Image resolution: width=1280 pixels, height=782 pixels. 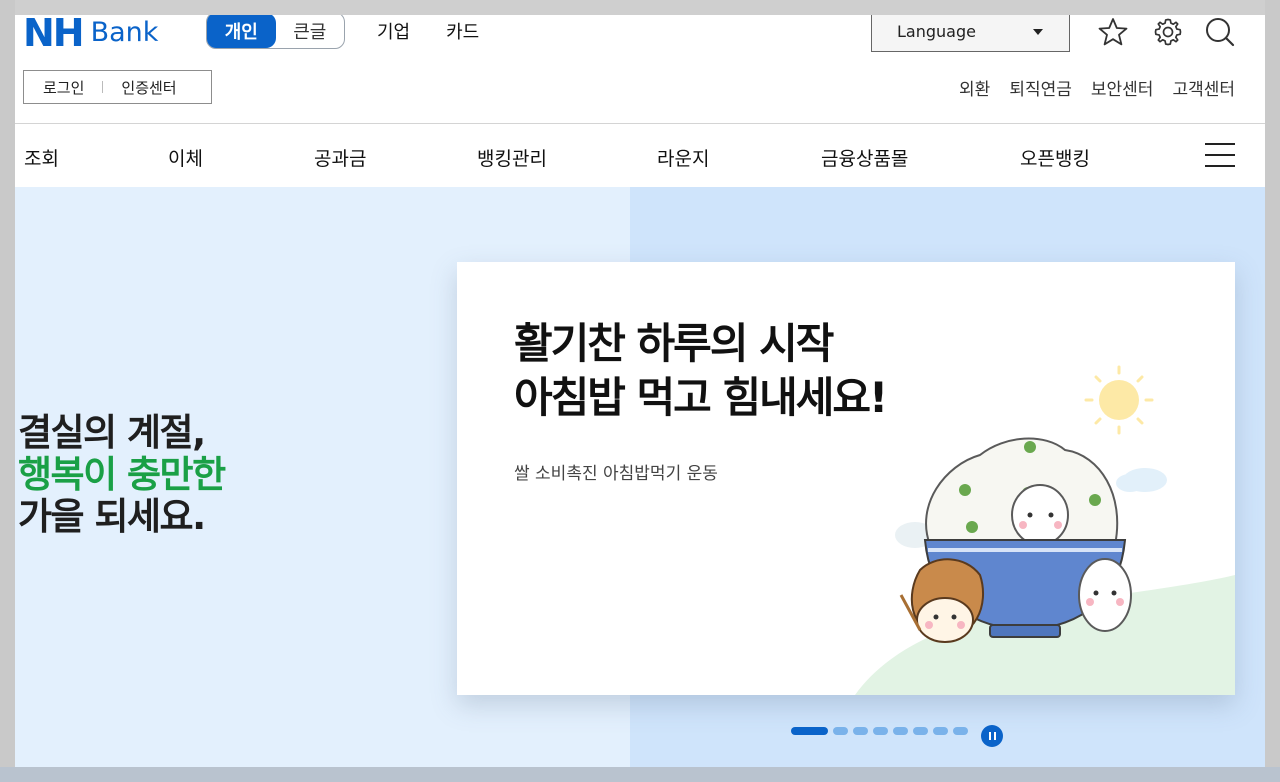 What do you see at coordinates (41, 157) in the screenshot?
I see `main-nav-inquiry: 조회` at bounding box center [41, 157].